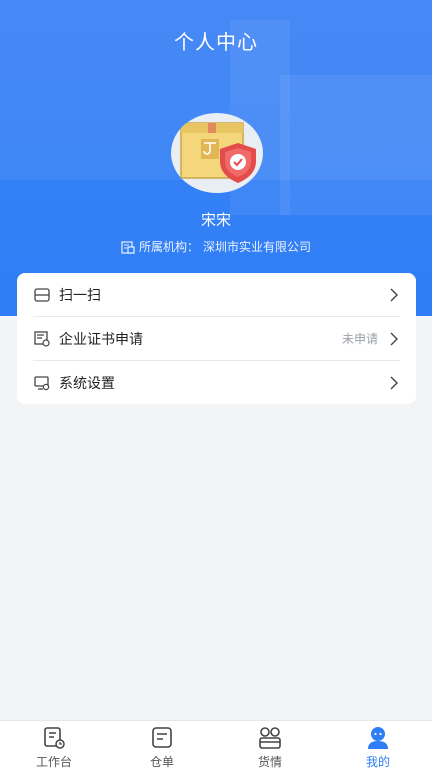  What do you see at coordinates (270, 738) in the screenshot?
I see `goods-status-icon` at bounding box center [270, 738].